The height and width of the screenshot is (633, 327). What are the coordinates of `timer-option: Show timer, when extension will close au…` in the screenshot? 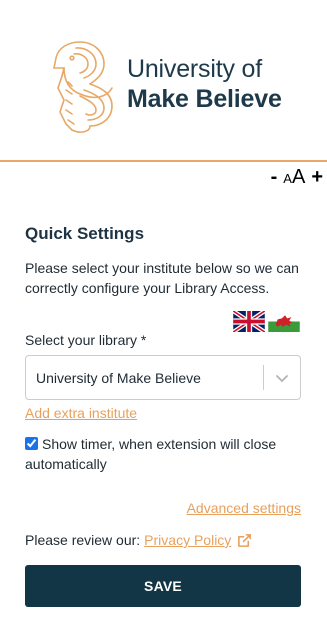 It's located at (167, 454).